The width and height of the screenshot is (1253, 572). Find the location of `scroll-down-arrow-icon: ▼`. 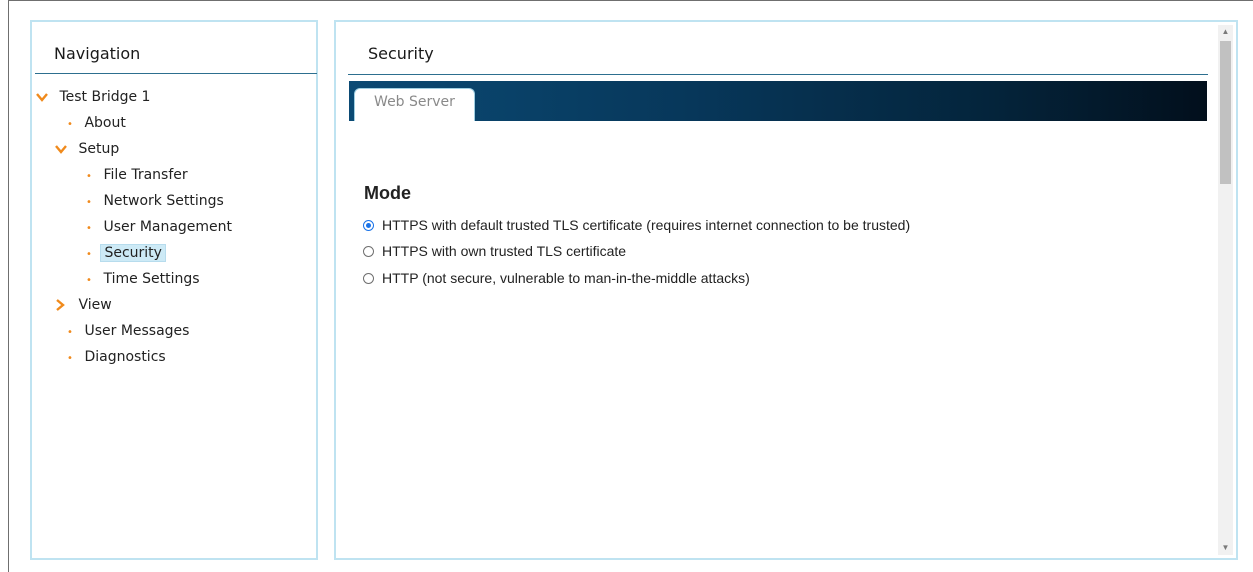

scroll-down-arrow-icon: ▼ is located at coordinates (1225, 548).